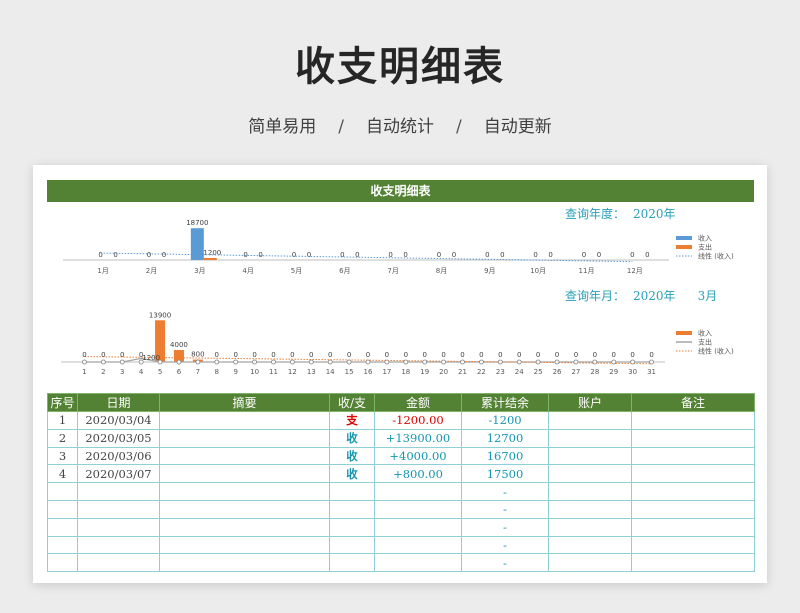  What do you see at coordinates (179, 372) in the screenshot?
I see `x-tick-label: 6` at bounding box center [179, 372].